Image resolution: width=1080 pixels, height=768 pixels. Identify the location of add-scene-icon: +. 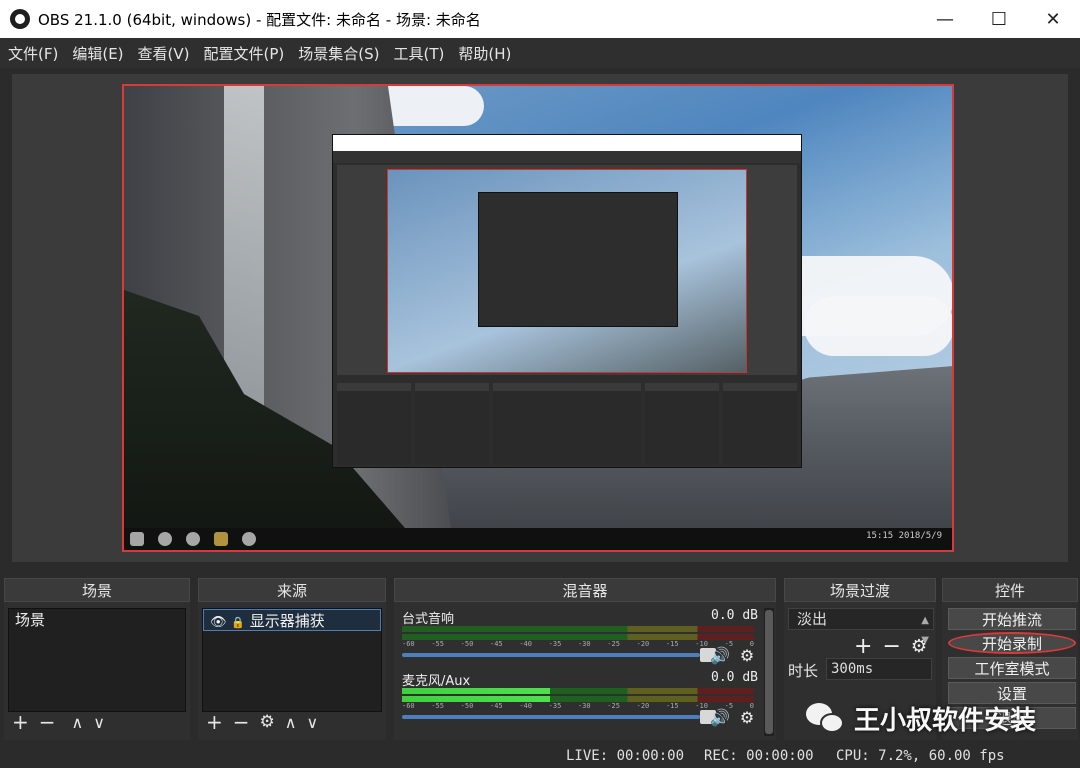
(20, 722).